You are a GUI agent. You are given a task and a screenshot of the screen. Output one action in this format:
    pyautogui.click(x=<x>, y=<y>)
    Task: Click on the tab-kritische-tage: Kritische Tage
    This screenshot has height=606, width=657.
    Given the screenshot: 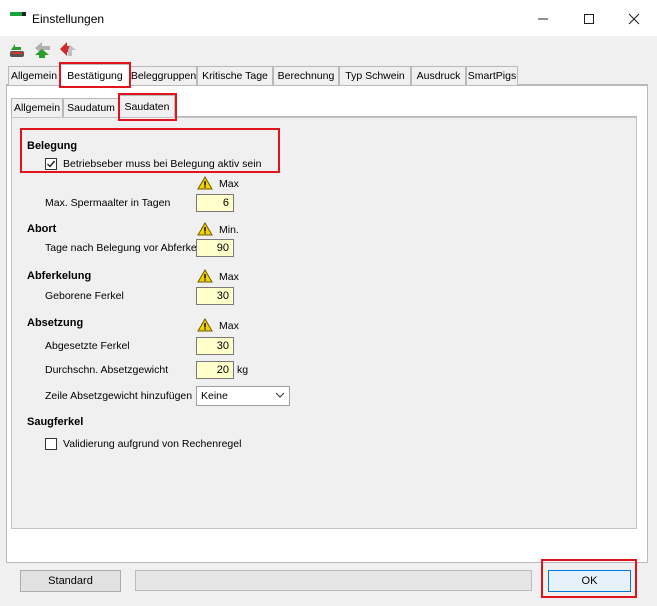 What is the action you would take?
    pyautogui.click(x=235, y=75)
    